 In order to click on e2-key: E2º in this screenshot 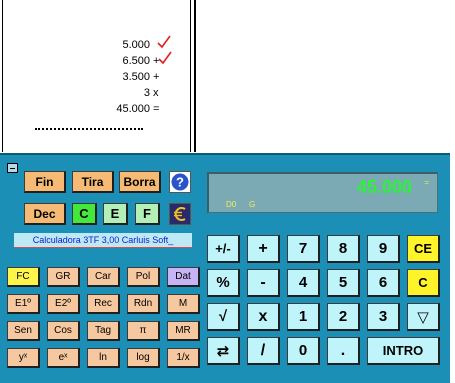, I will do `click(63, 304)`.